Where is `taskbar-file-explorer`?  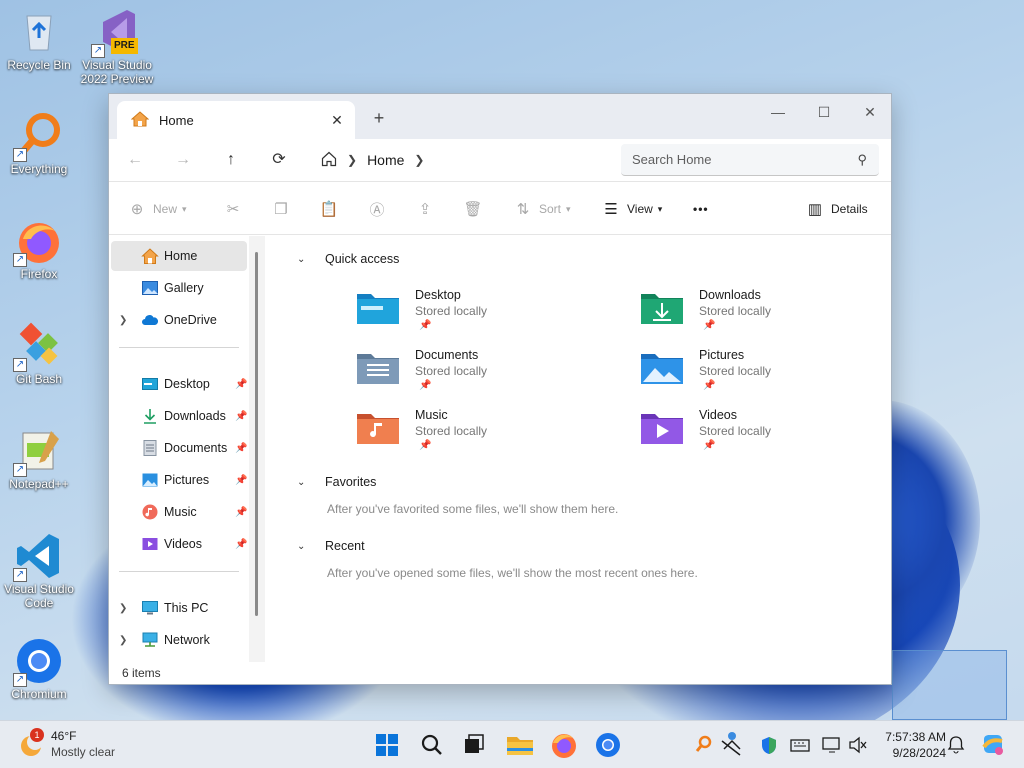
taskbar-file-explorer is located at coordinates (520, 745).